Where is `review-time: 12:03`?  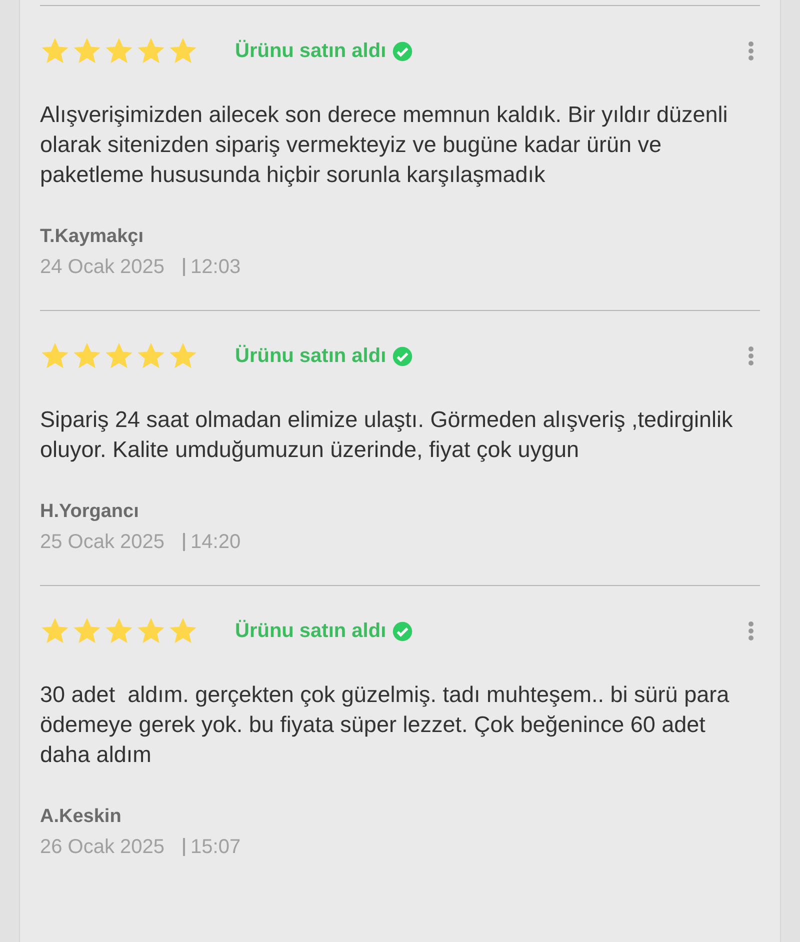 review-time: 12:03 is located at coordinates (215, 267).